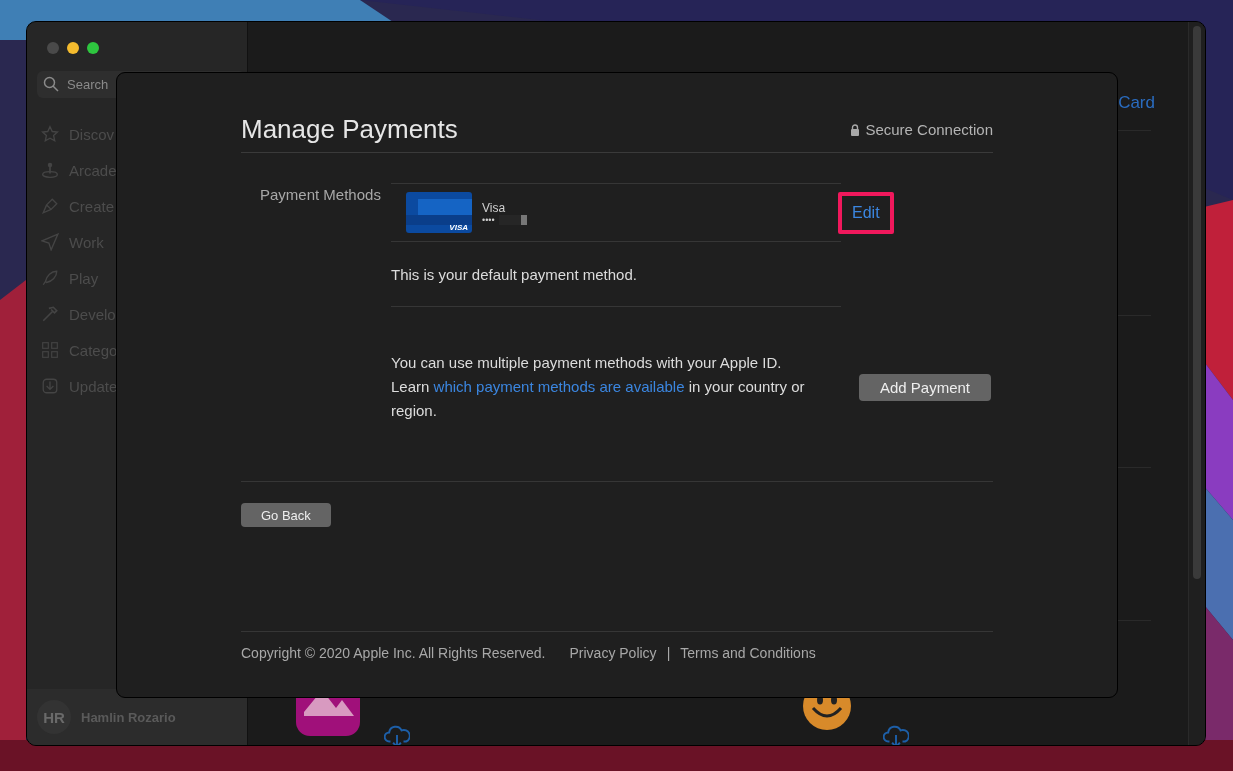 This screenshot has width=1233, height=771. Describe the element at coordinates (488, 219) in the screenshot. I see `card-number: ••••` at that location.